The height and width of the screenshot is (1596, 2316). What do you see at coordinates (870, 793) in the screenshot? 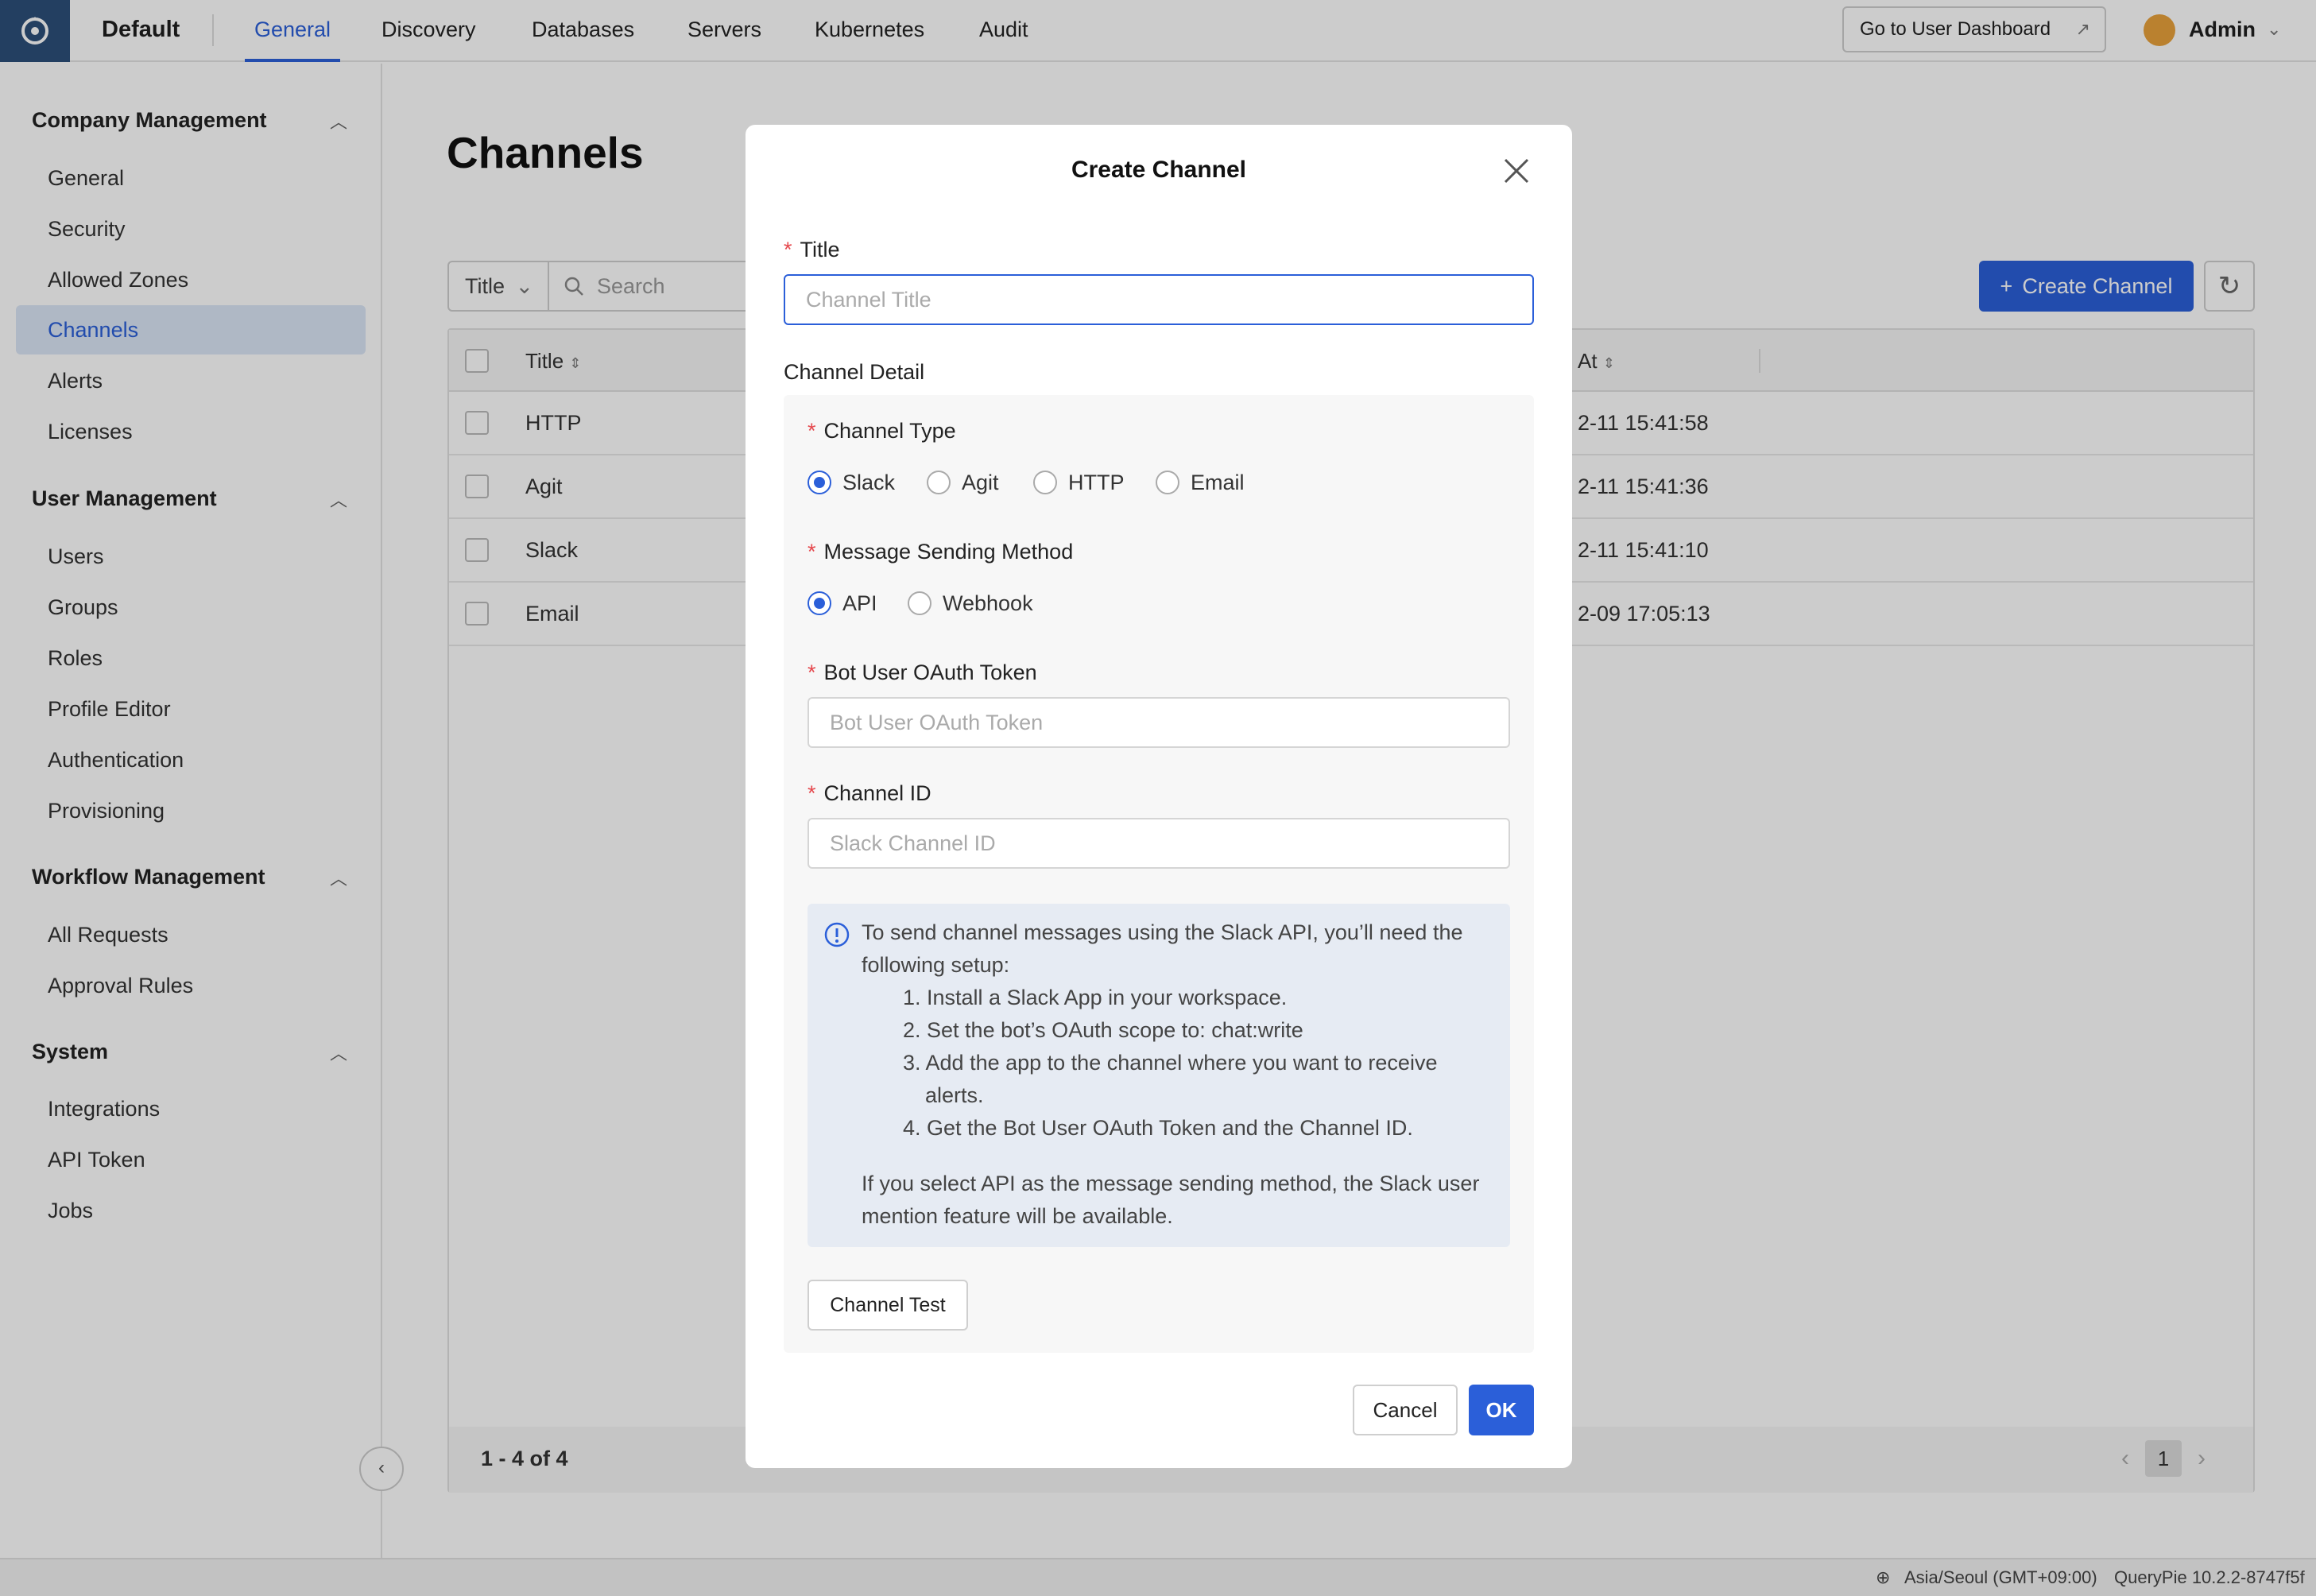
I see `channel-id-label: *Channel ID` at bounding box center [870, 793].